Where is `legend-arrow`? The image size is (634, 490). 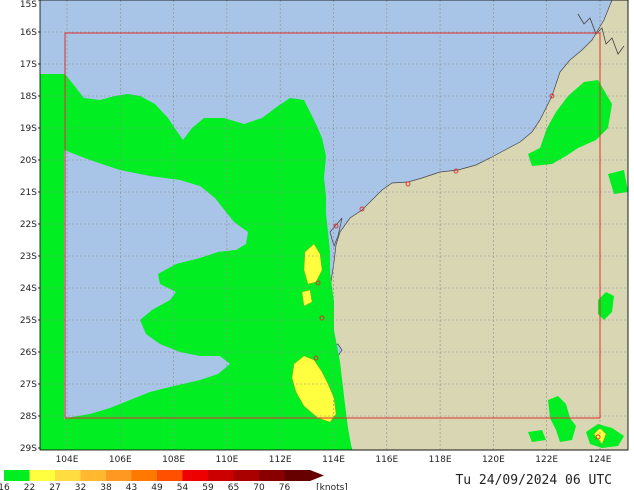
legend-arrow is located at coordinates (317, 475).